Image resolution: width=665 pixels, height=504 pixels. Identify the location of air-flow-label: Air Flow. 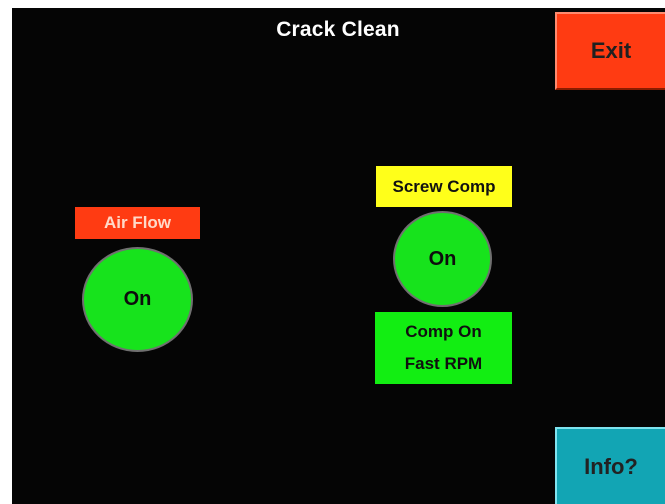
(137, 223).